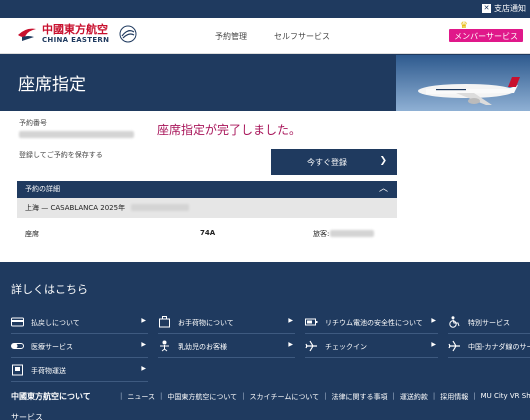  Describe the element at coordinates (265, 9) in the screenshot. I see `top-strip: ✕ 支店通知` at that location.